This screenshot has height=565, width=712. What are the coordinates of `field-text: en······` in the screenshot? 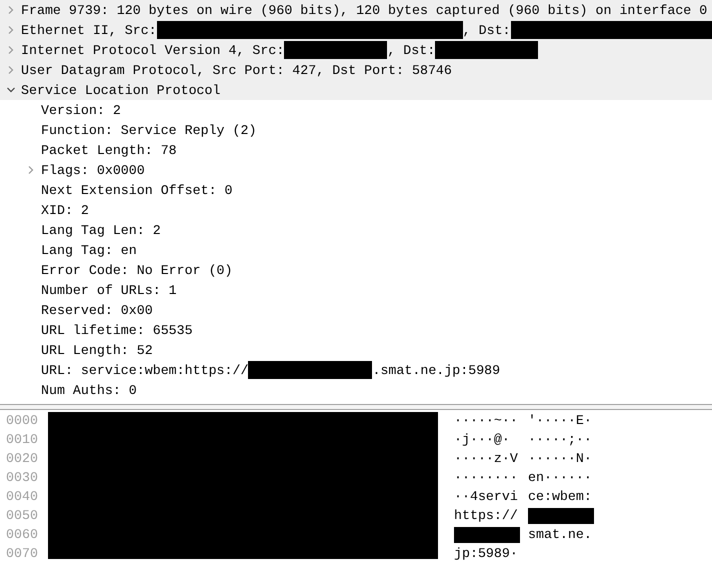 It's located at (560, 477).